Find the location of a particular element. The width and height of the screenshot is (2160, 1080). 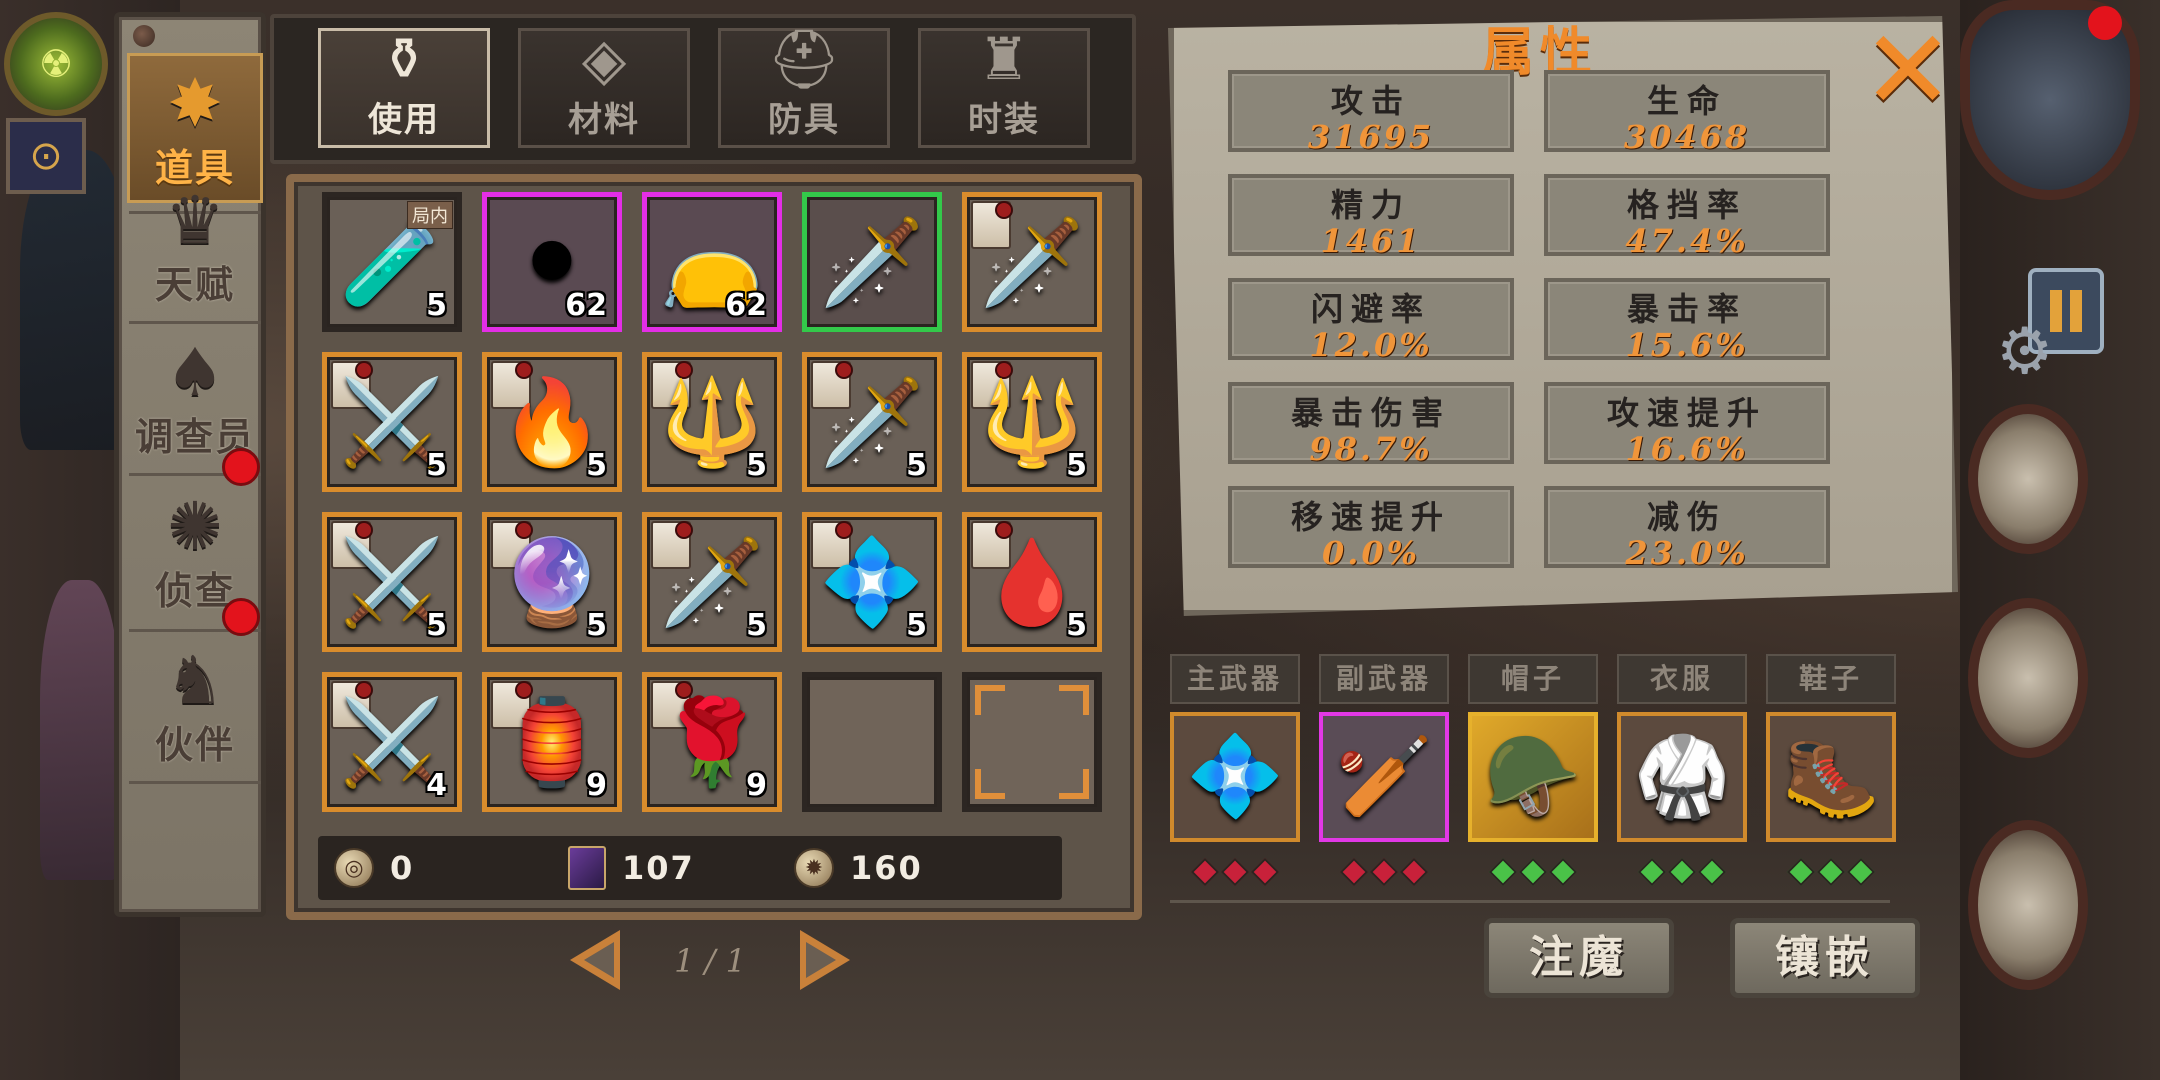

stat-box: 移速提升 0.0% is located at coordinates (1371, 529).